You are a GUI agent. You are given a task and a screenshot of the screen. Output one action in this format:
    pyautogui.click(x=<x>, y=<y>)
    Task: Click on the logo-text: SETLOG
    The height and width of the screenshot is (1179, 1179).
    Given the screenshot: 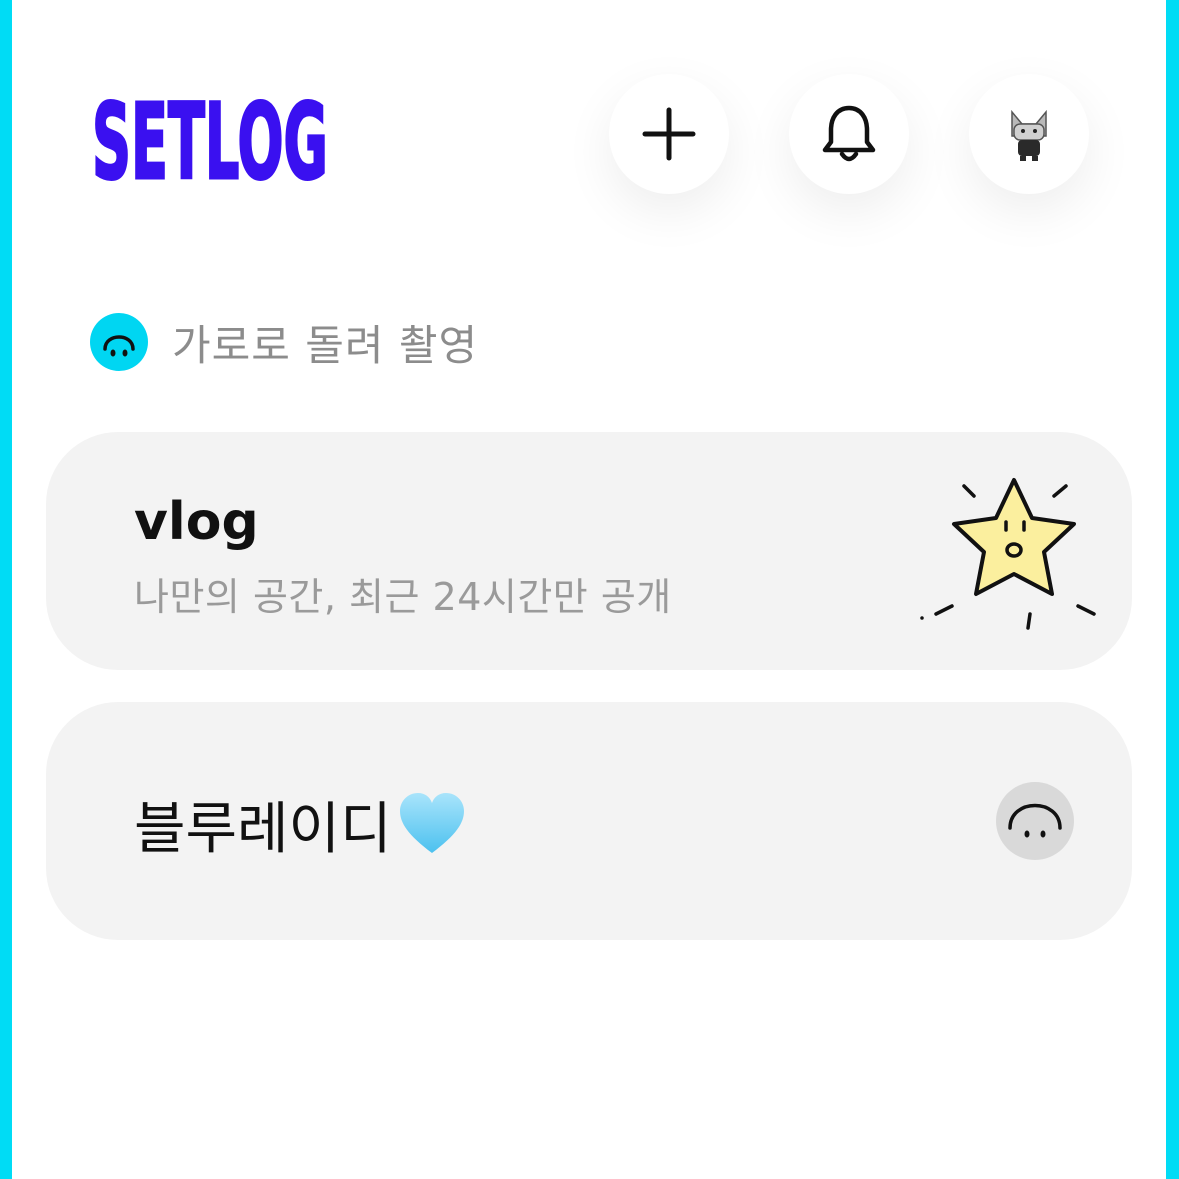 What is the action you would take?
    pyautogui.click(x=210, y=134)
    